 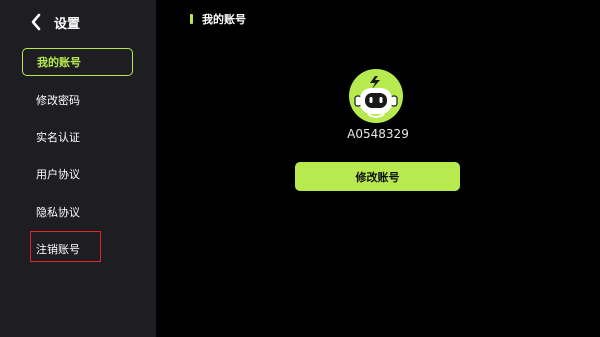 I want to click on account-id: A0548329, so click(x=378, y=134).